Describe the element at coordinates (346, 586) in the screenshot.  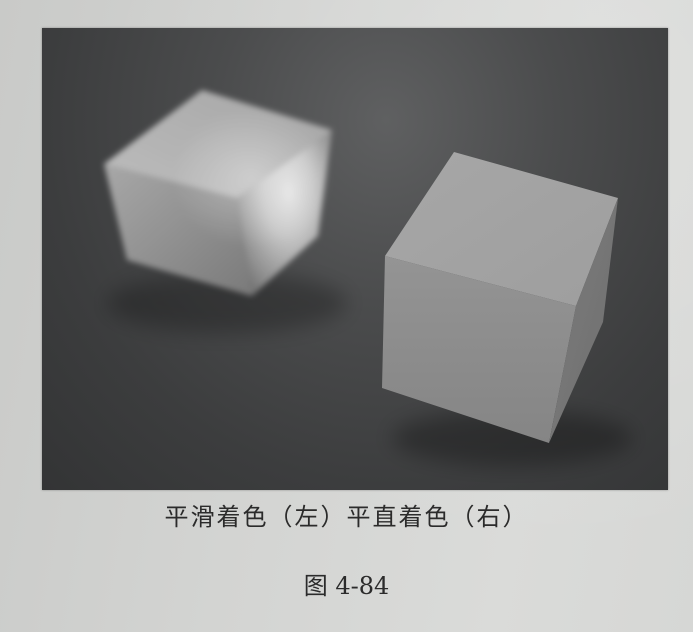
I see `figure-number: 图 4-84` at that location.